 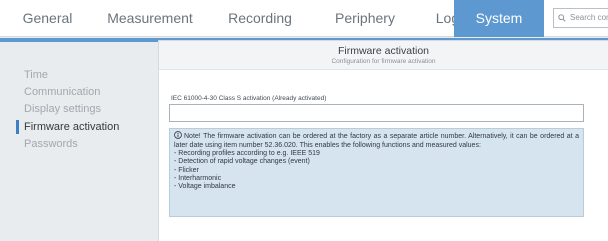 I want to click on class-s-activation-field, so click(x=376, y=113).